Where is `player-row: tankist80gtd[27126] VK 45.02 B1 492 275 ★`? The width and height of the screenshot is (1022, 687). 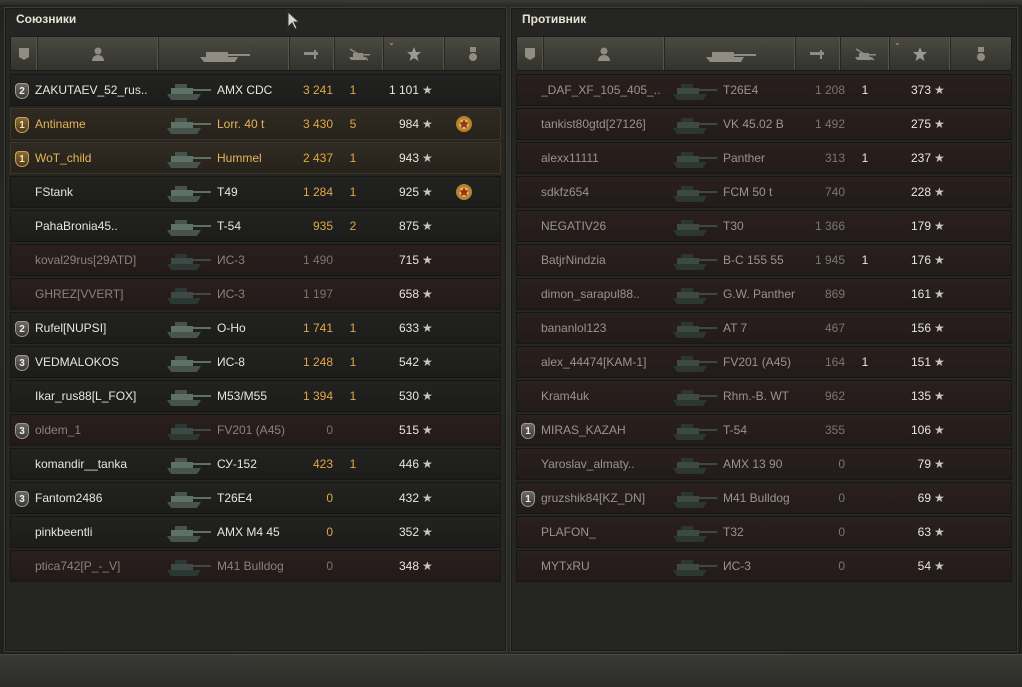 player-row: tankist80gtd[27126] VK 45.02 B1 492 275 ★ is located at coordinates (764, 124).